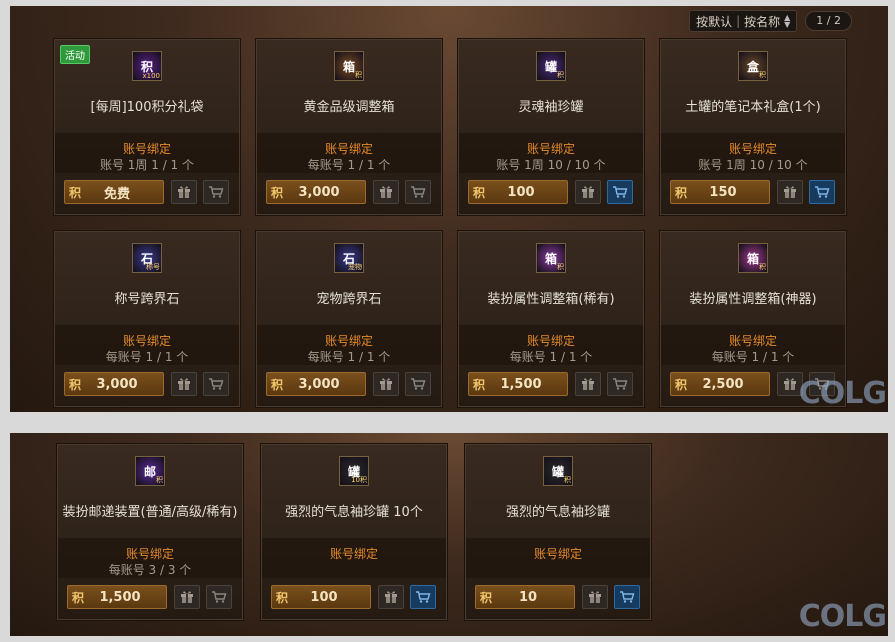 This screenshot has width=895, height=642. I want to click on item-icon-glyph: 罐, so click(557, 471).